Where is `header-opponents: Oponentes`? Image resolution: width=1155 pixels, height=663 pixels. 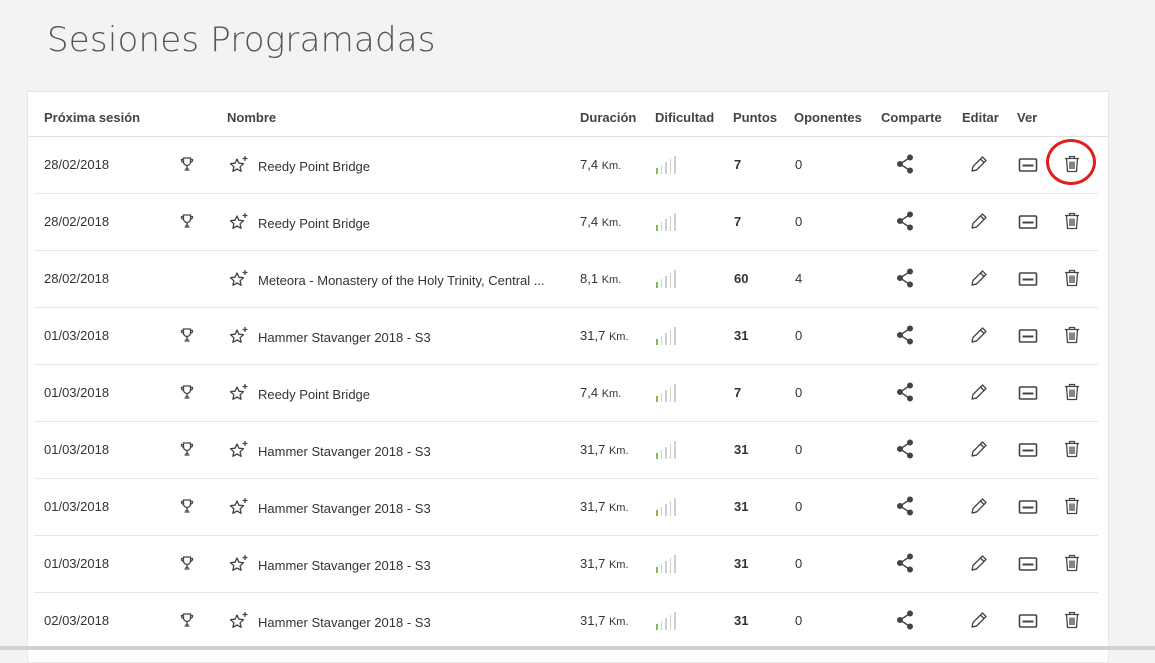
header-opponents: Oponentes is located at coordinates (828, 117).